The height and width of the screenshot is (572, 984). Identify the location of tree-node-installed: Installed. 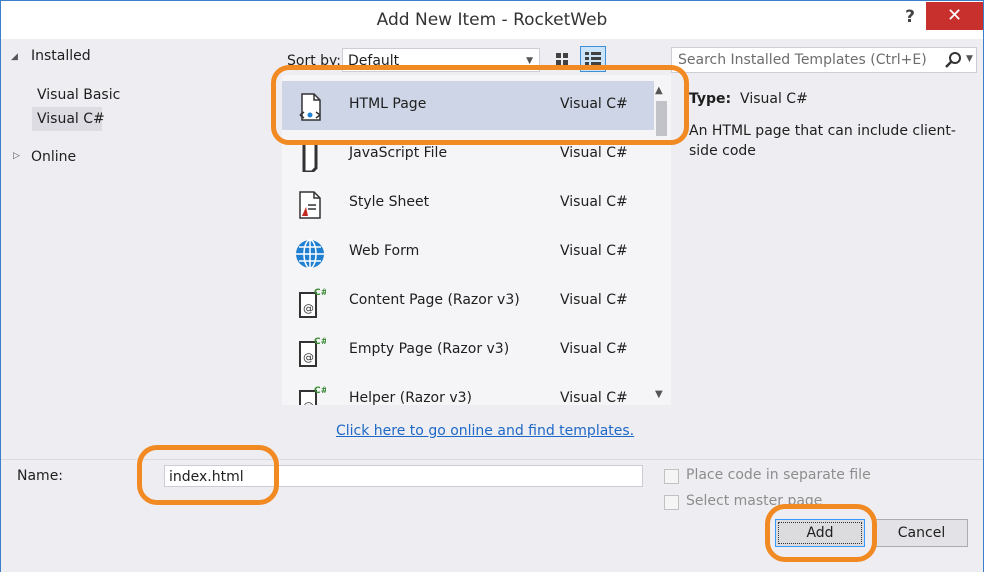
(61, 56).